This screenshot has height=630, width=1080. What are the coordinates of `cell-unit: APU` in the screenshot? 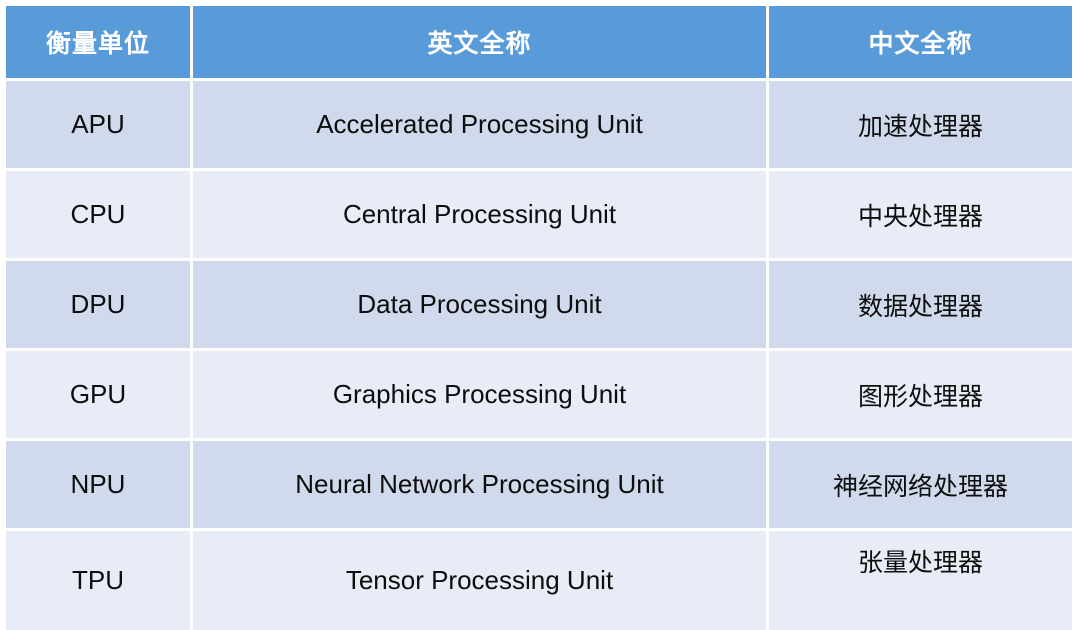 It's located at (99, 126).